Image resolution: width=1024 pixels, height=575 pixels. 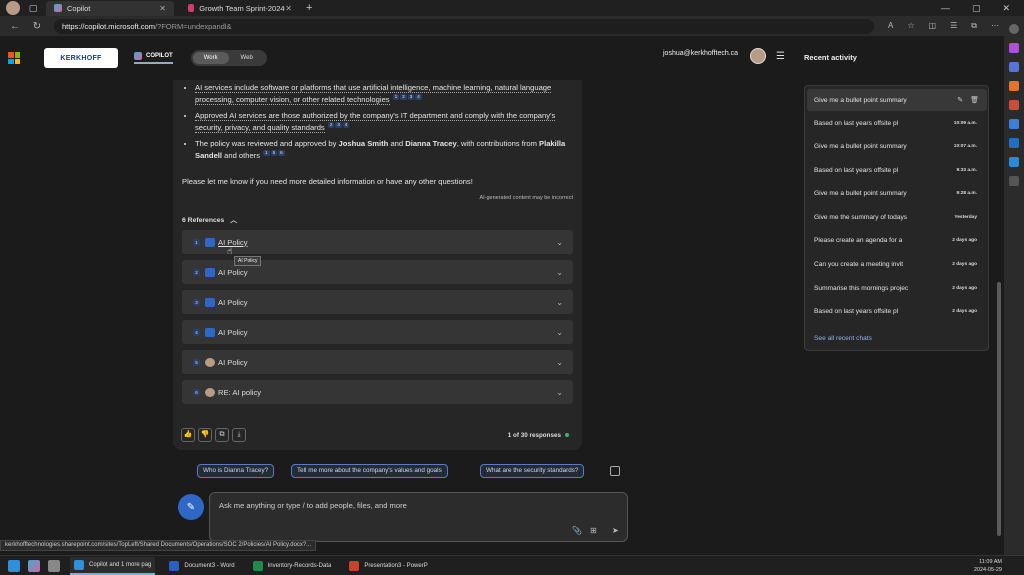 What do you see at coordinates (897, 288) in the screenshot?
I see `recent-chat-item: Summarise this mornings projec 2 days ago` at bounding box center [897, 288].